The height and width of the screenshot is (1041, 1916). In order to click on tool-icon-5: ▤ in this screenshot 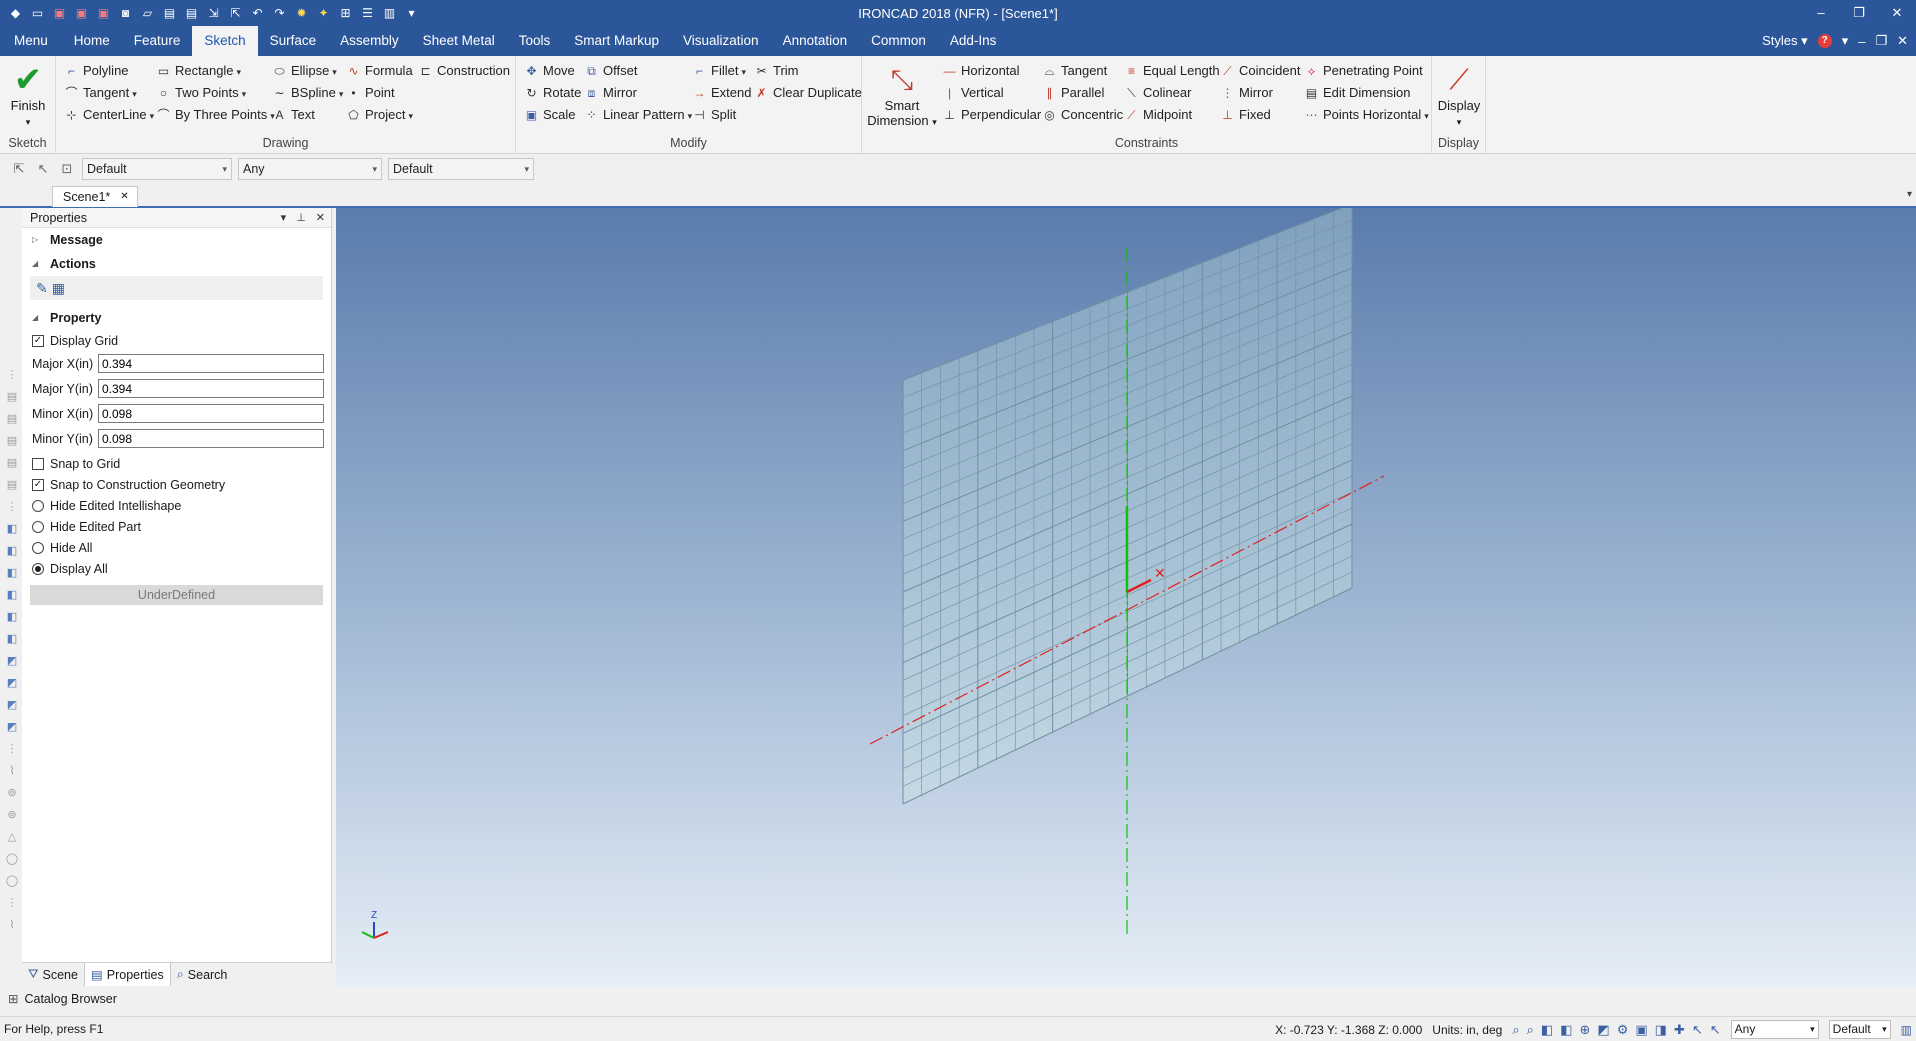, I will do `click(12, 463)`.